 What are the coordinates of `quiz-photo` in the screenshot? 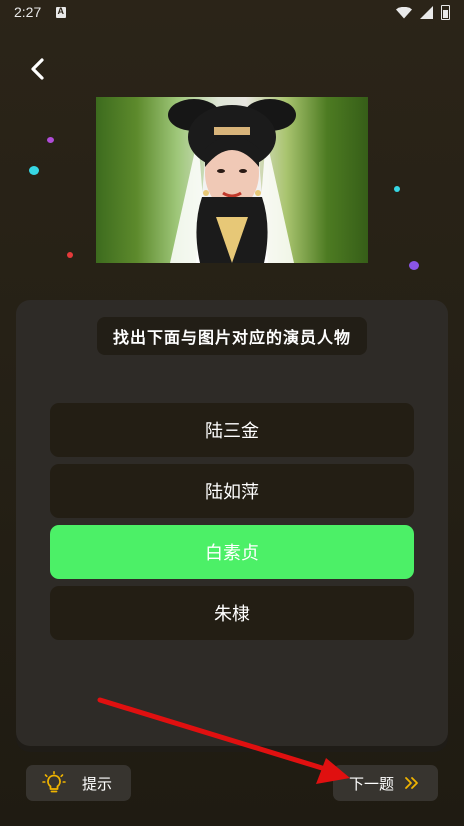 It's located at (232, 180).